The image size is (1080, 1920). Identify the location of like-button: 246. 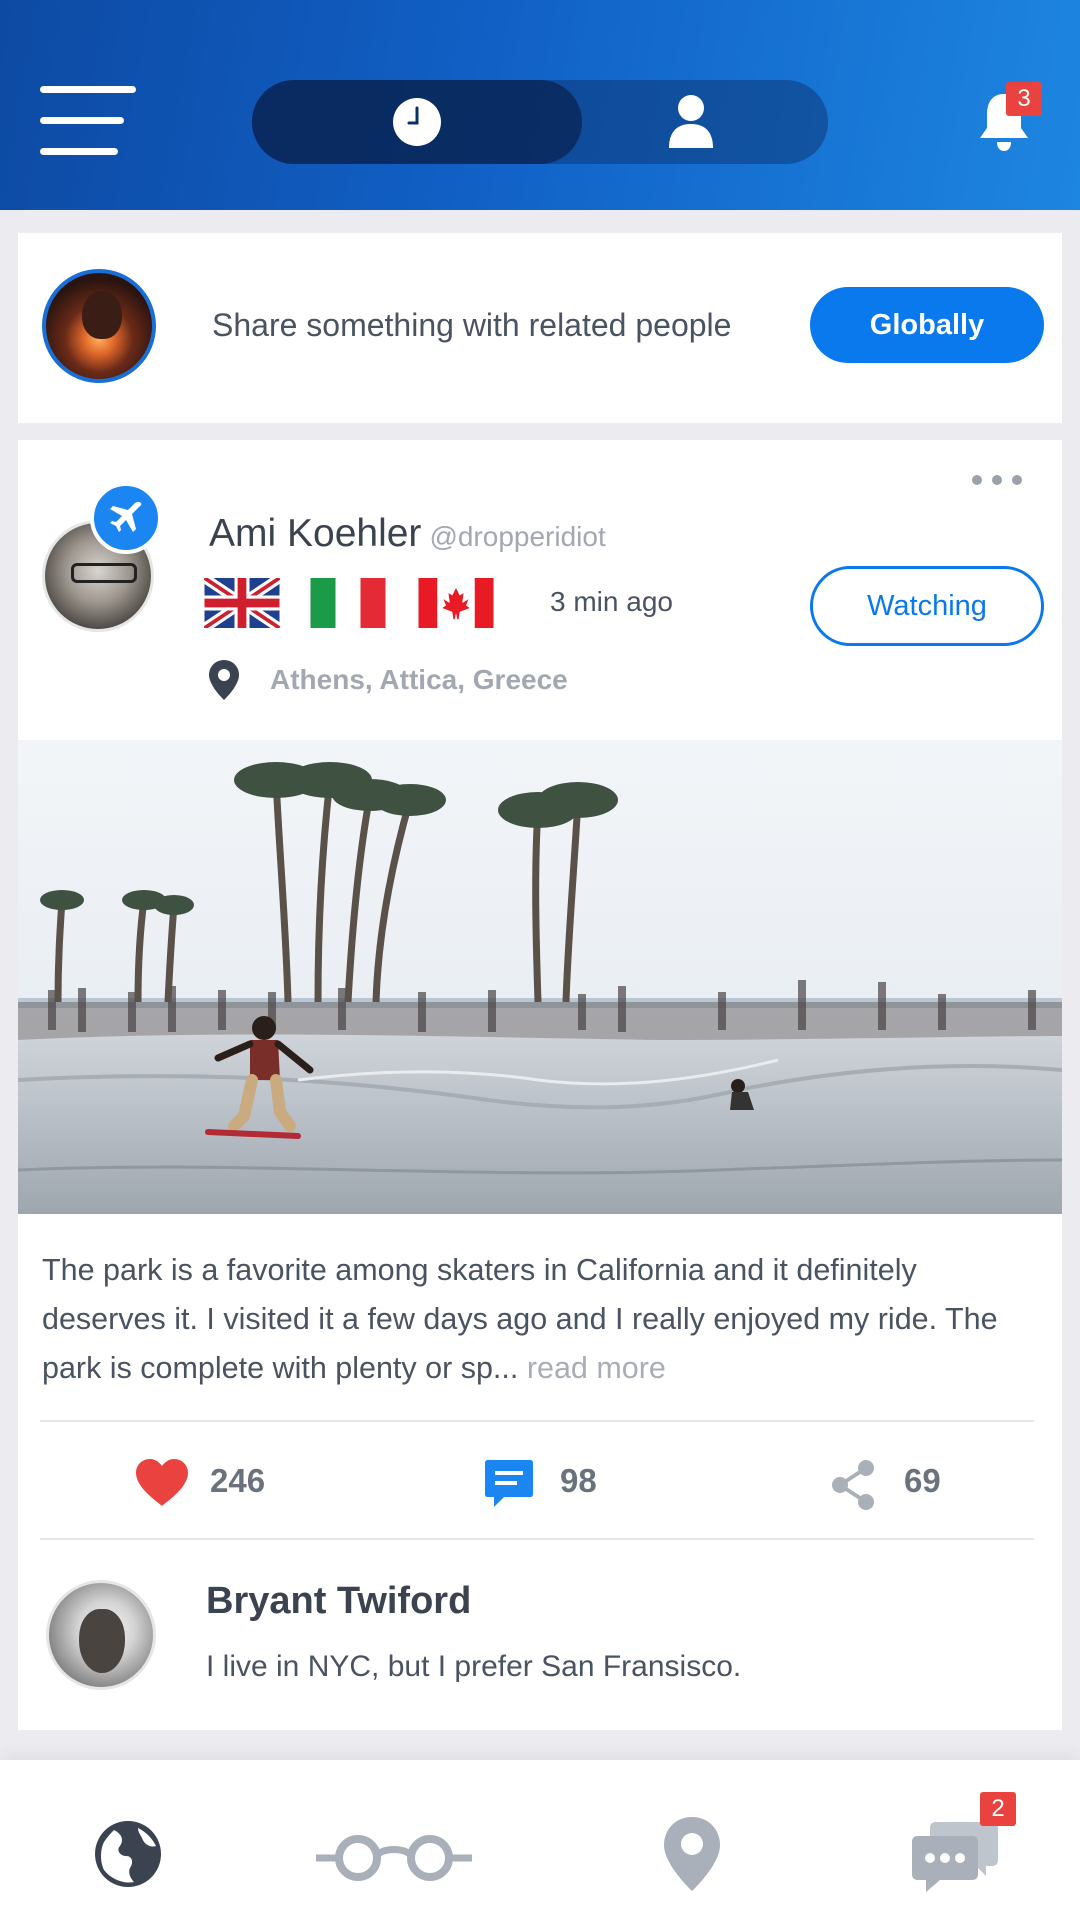
(214, 1484).